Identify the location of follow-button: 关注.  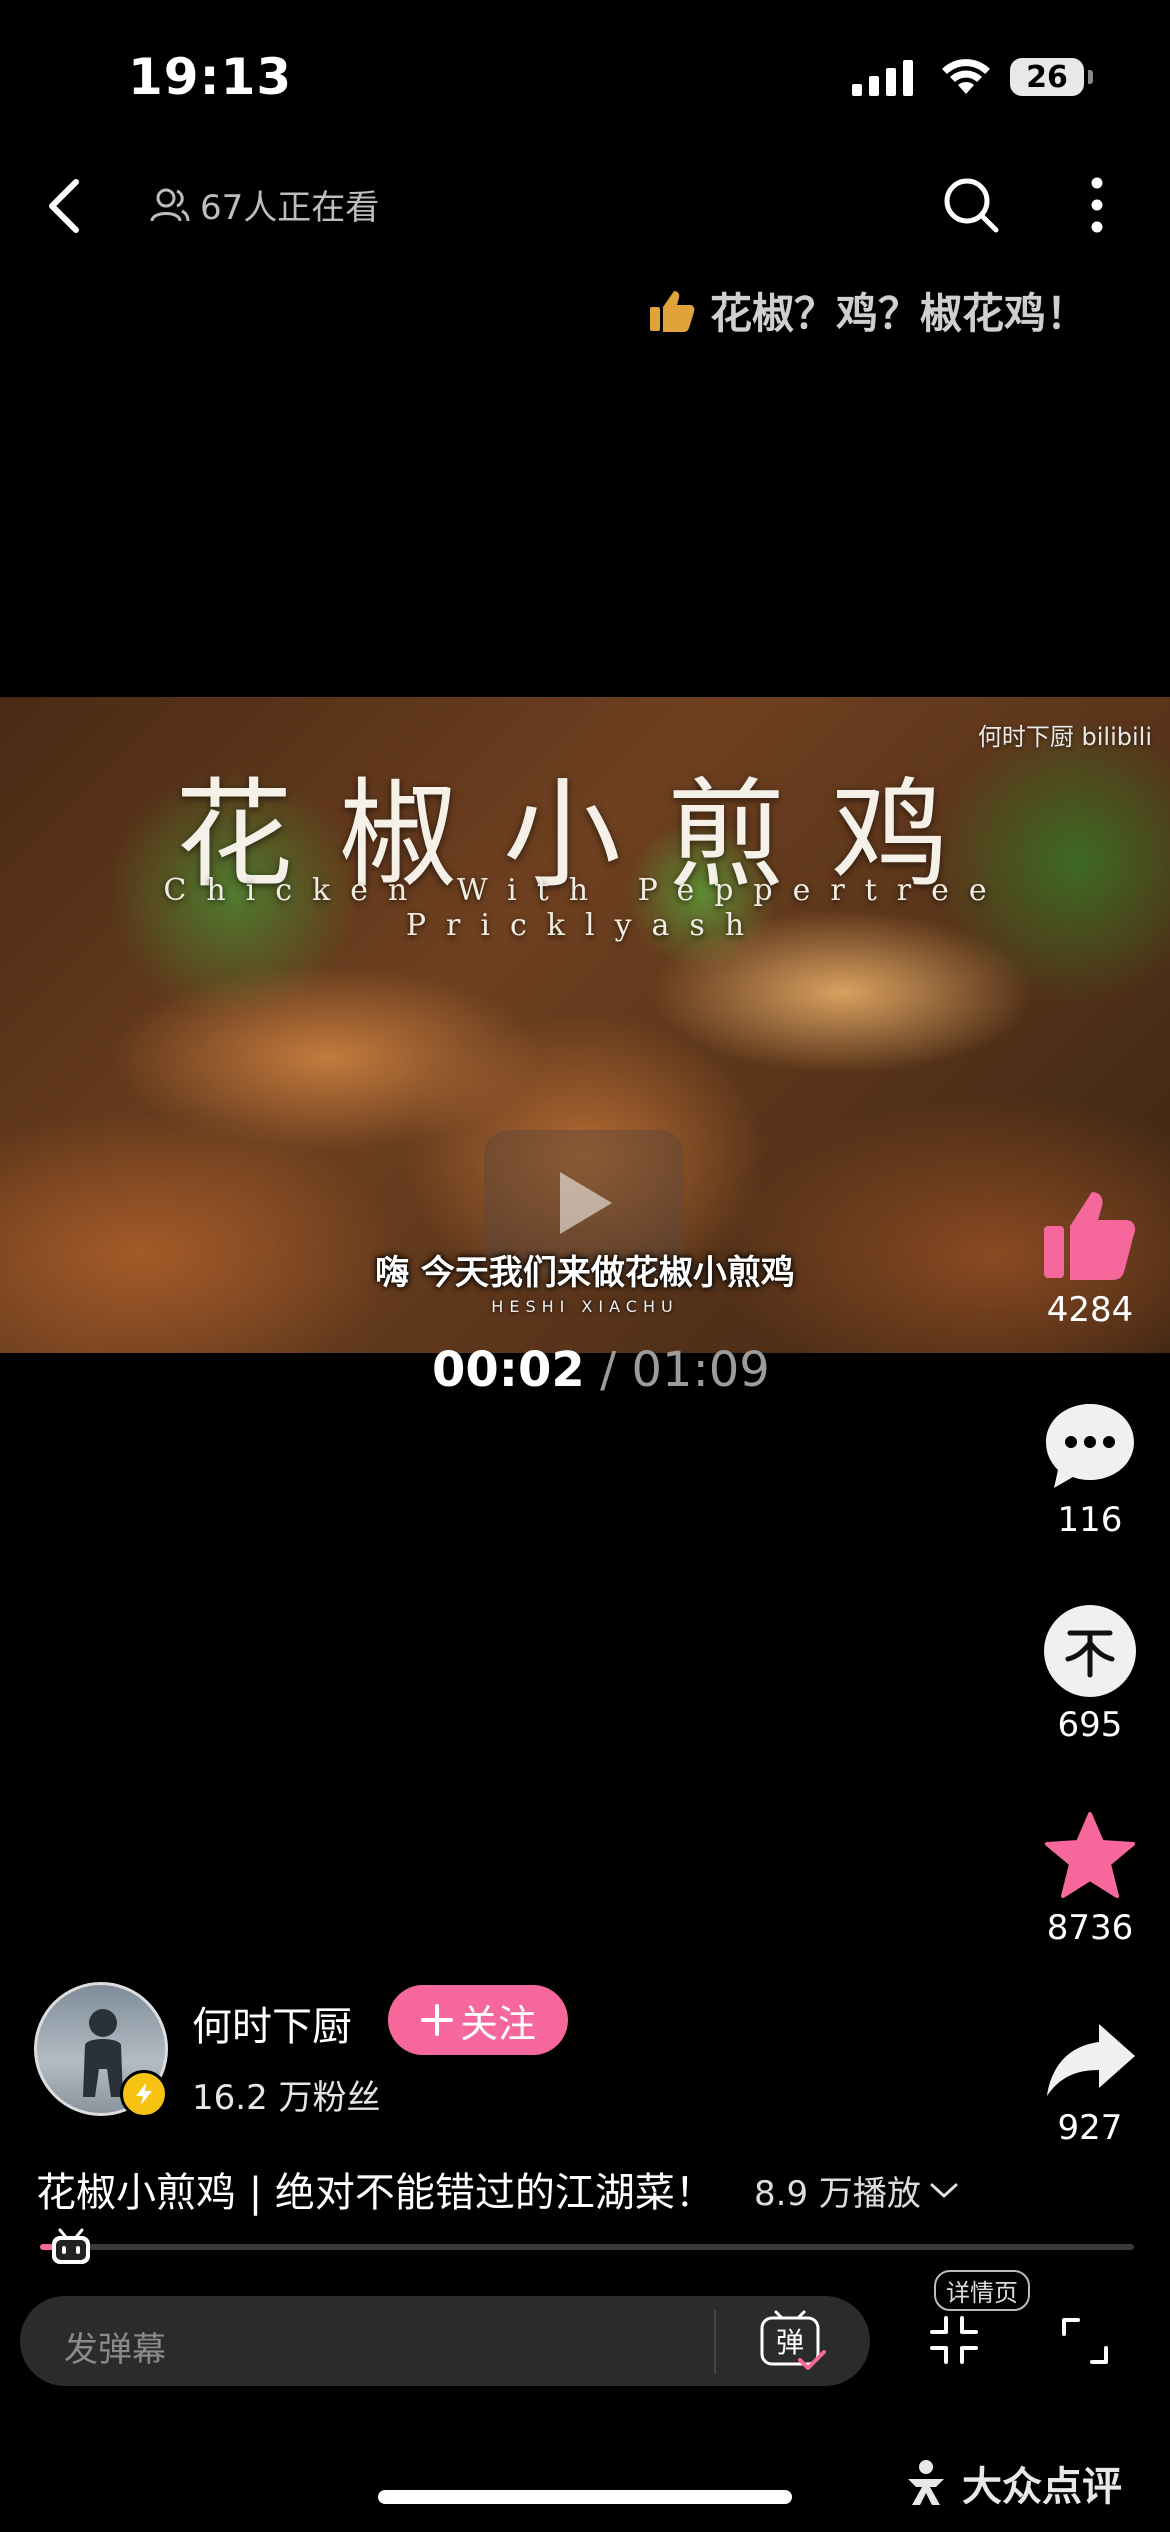
(478, 2020).